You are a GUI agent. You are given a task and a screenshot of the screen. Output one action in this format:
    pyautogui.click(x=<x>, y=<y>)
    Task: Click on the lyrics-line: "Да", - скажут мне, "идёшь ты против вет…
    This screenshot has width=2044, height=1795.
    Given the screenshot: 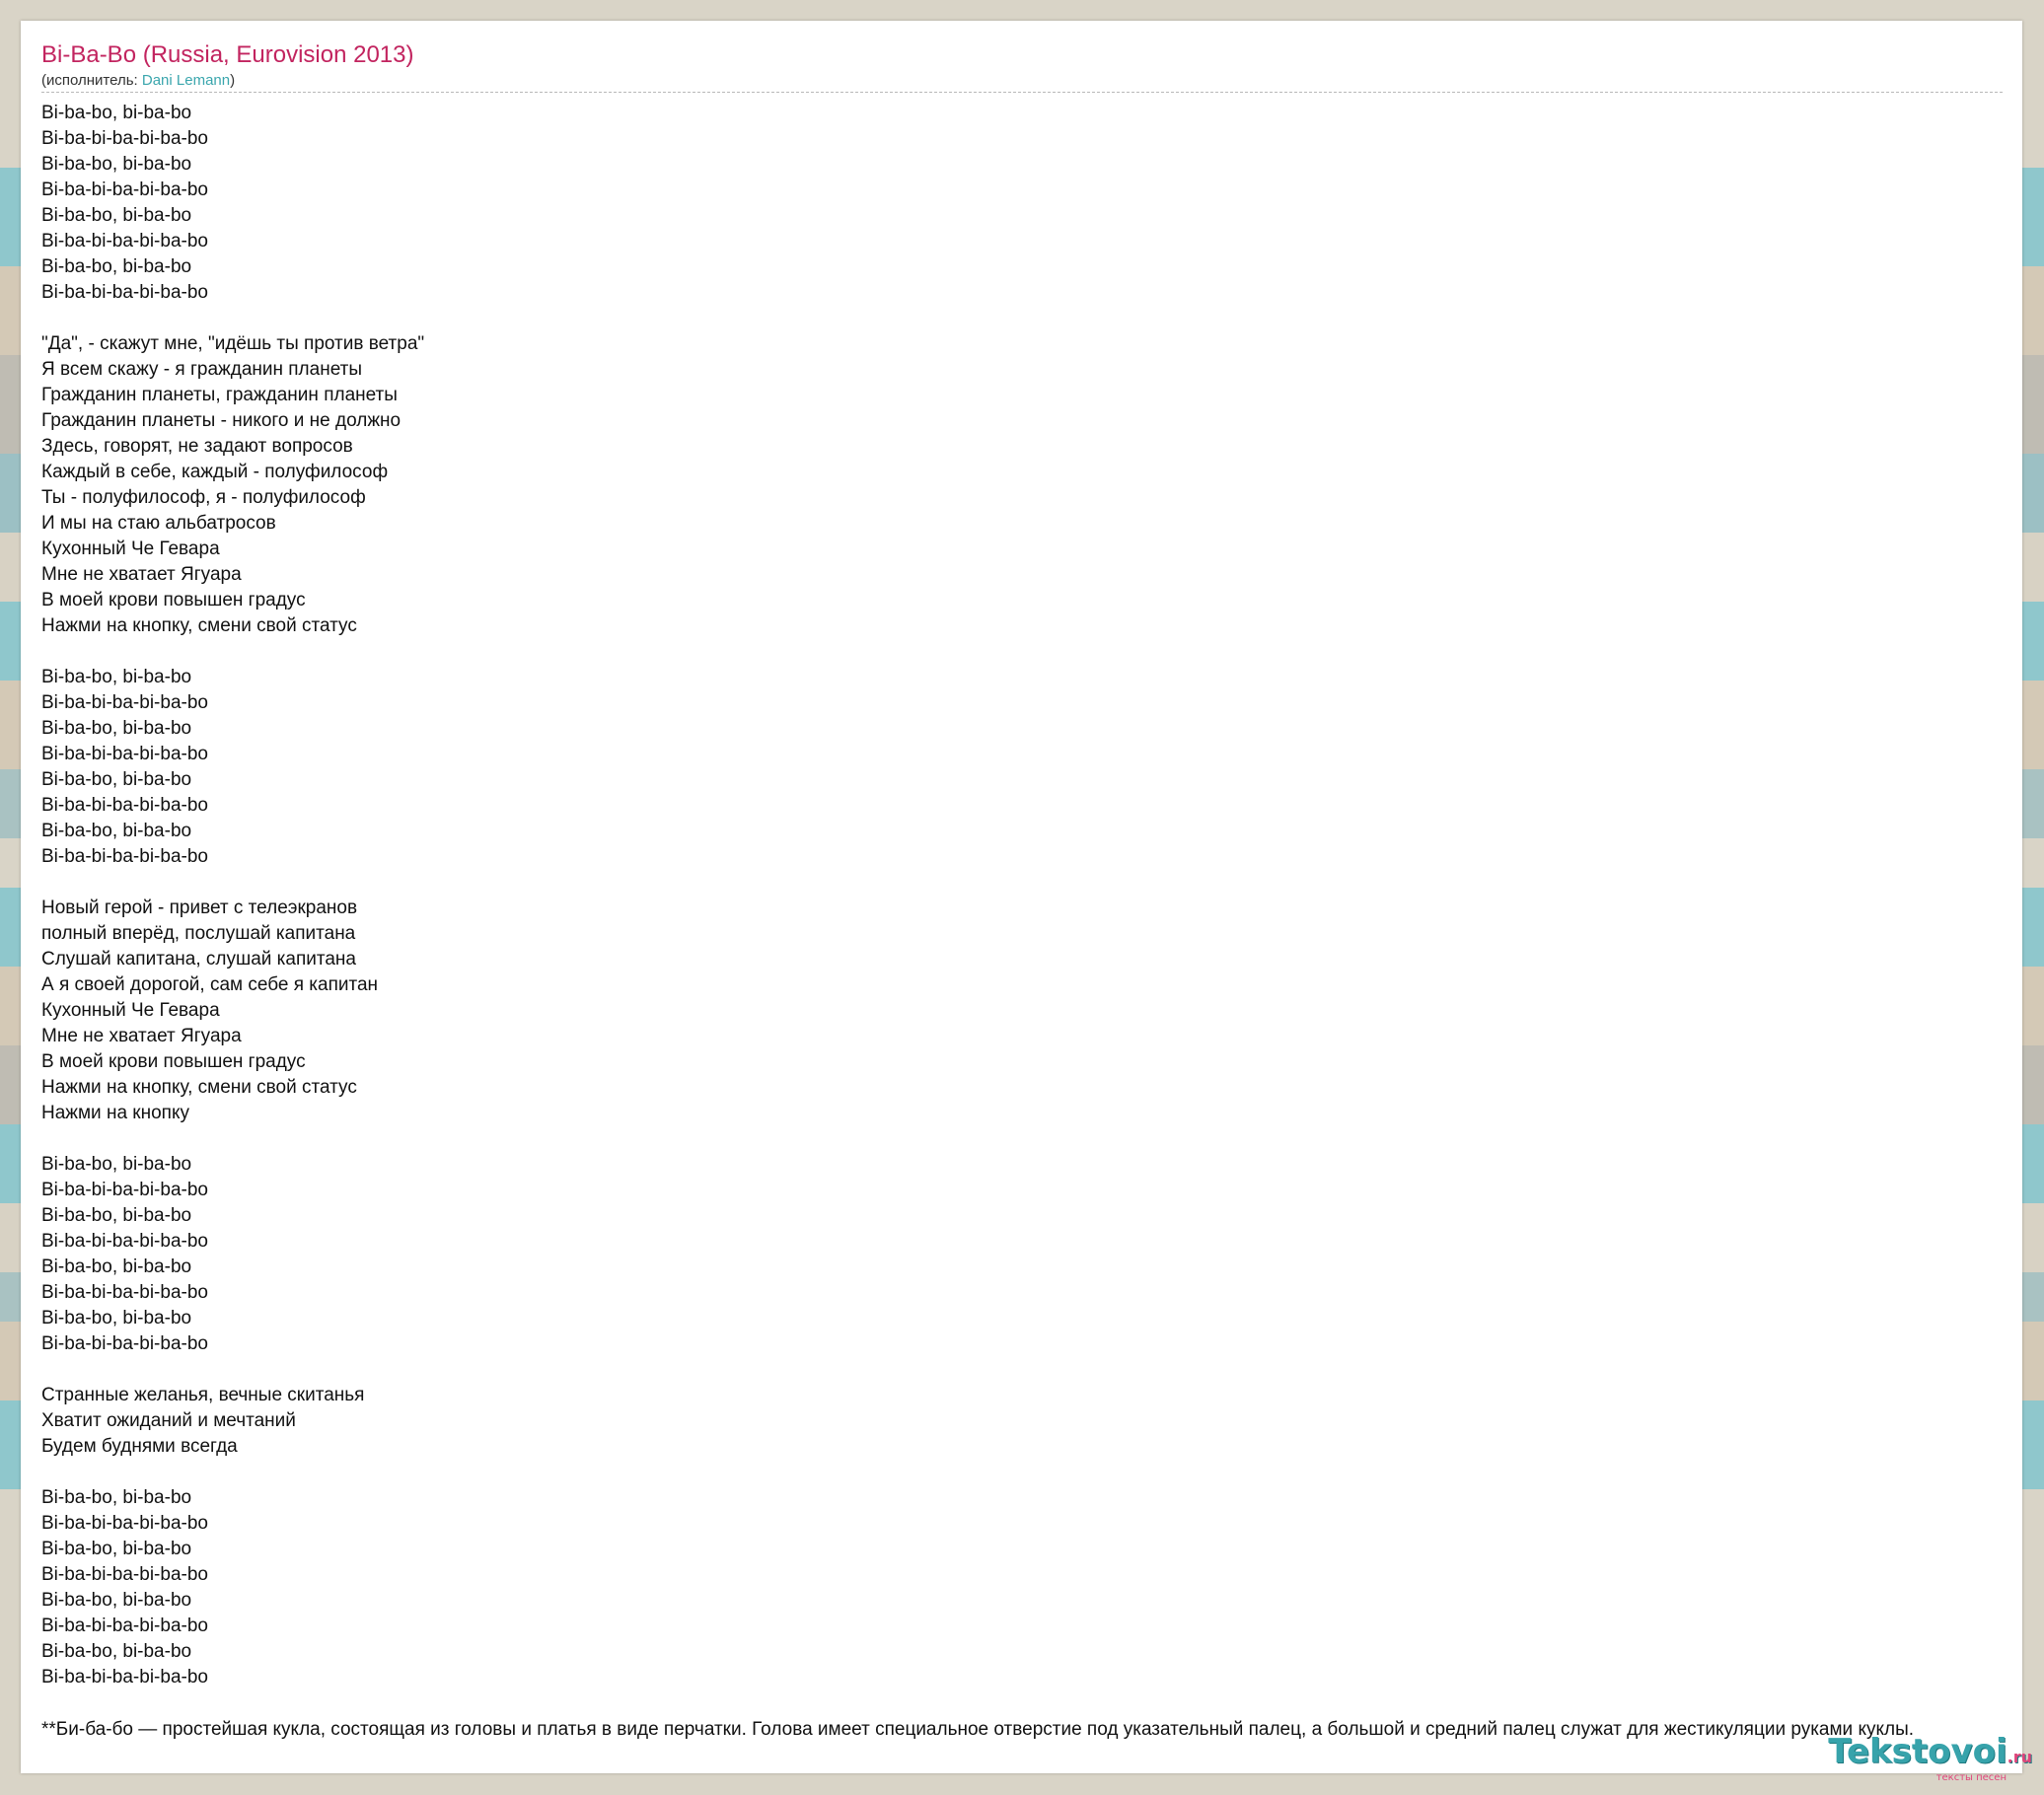 What is the action you would take?
    pyautogui.click(x=233, y=343)
    